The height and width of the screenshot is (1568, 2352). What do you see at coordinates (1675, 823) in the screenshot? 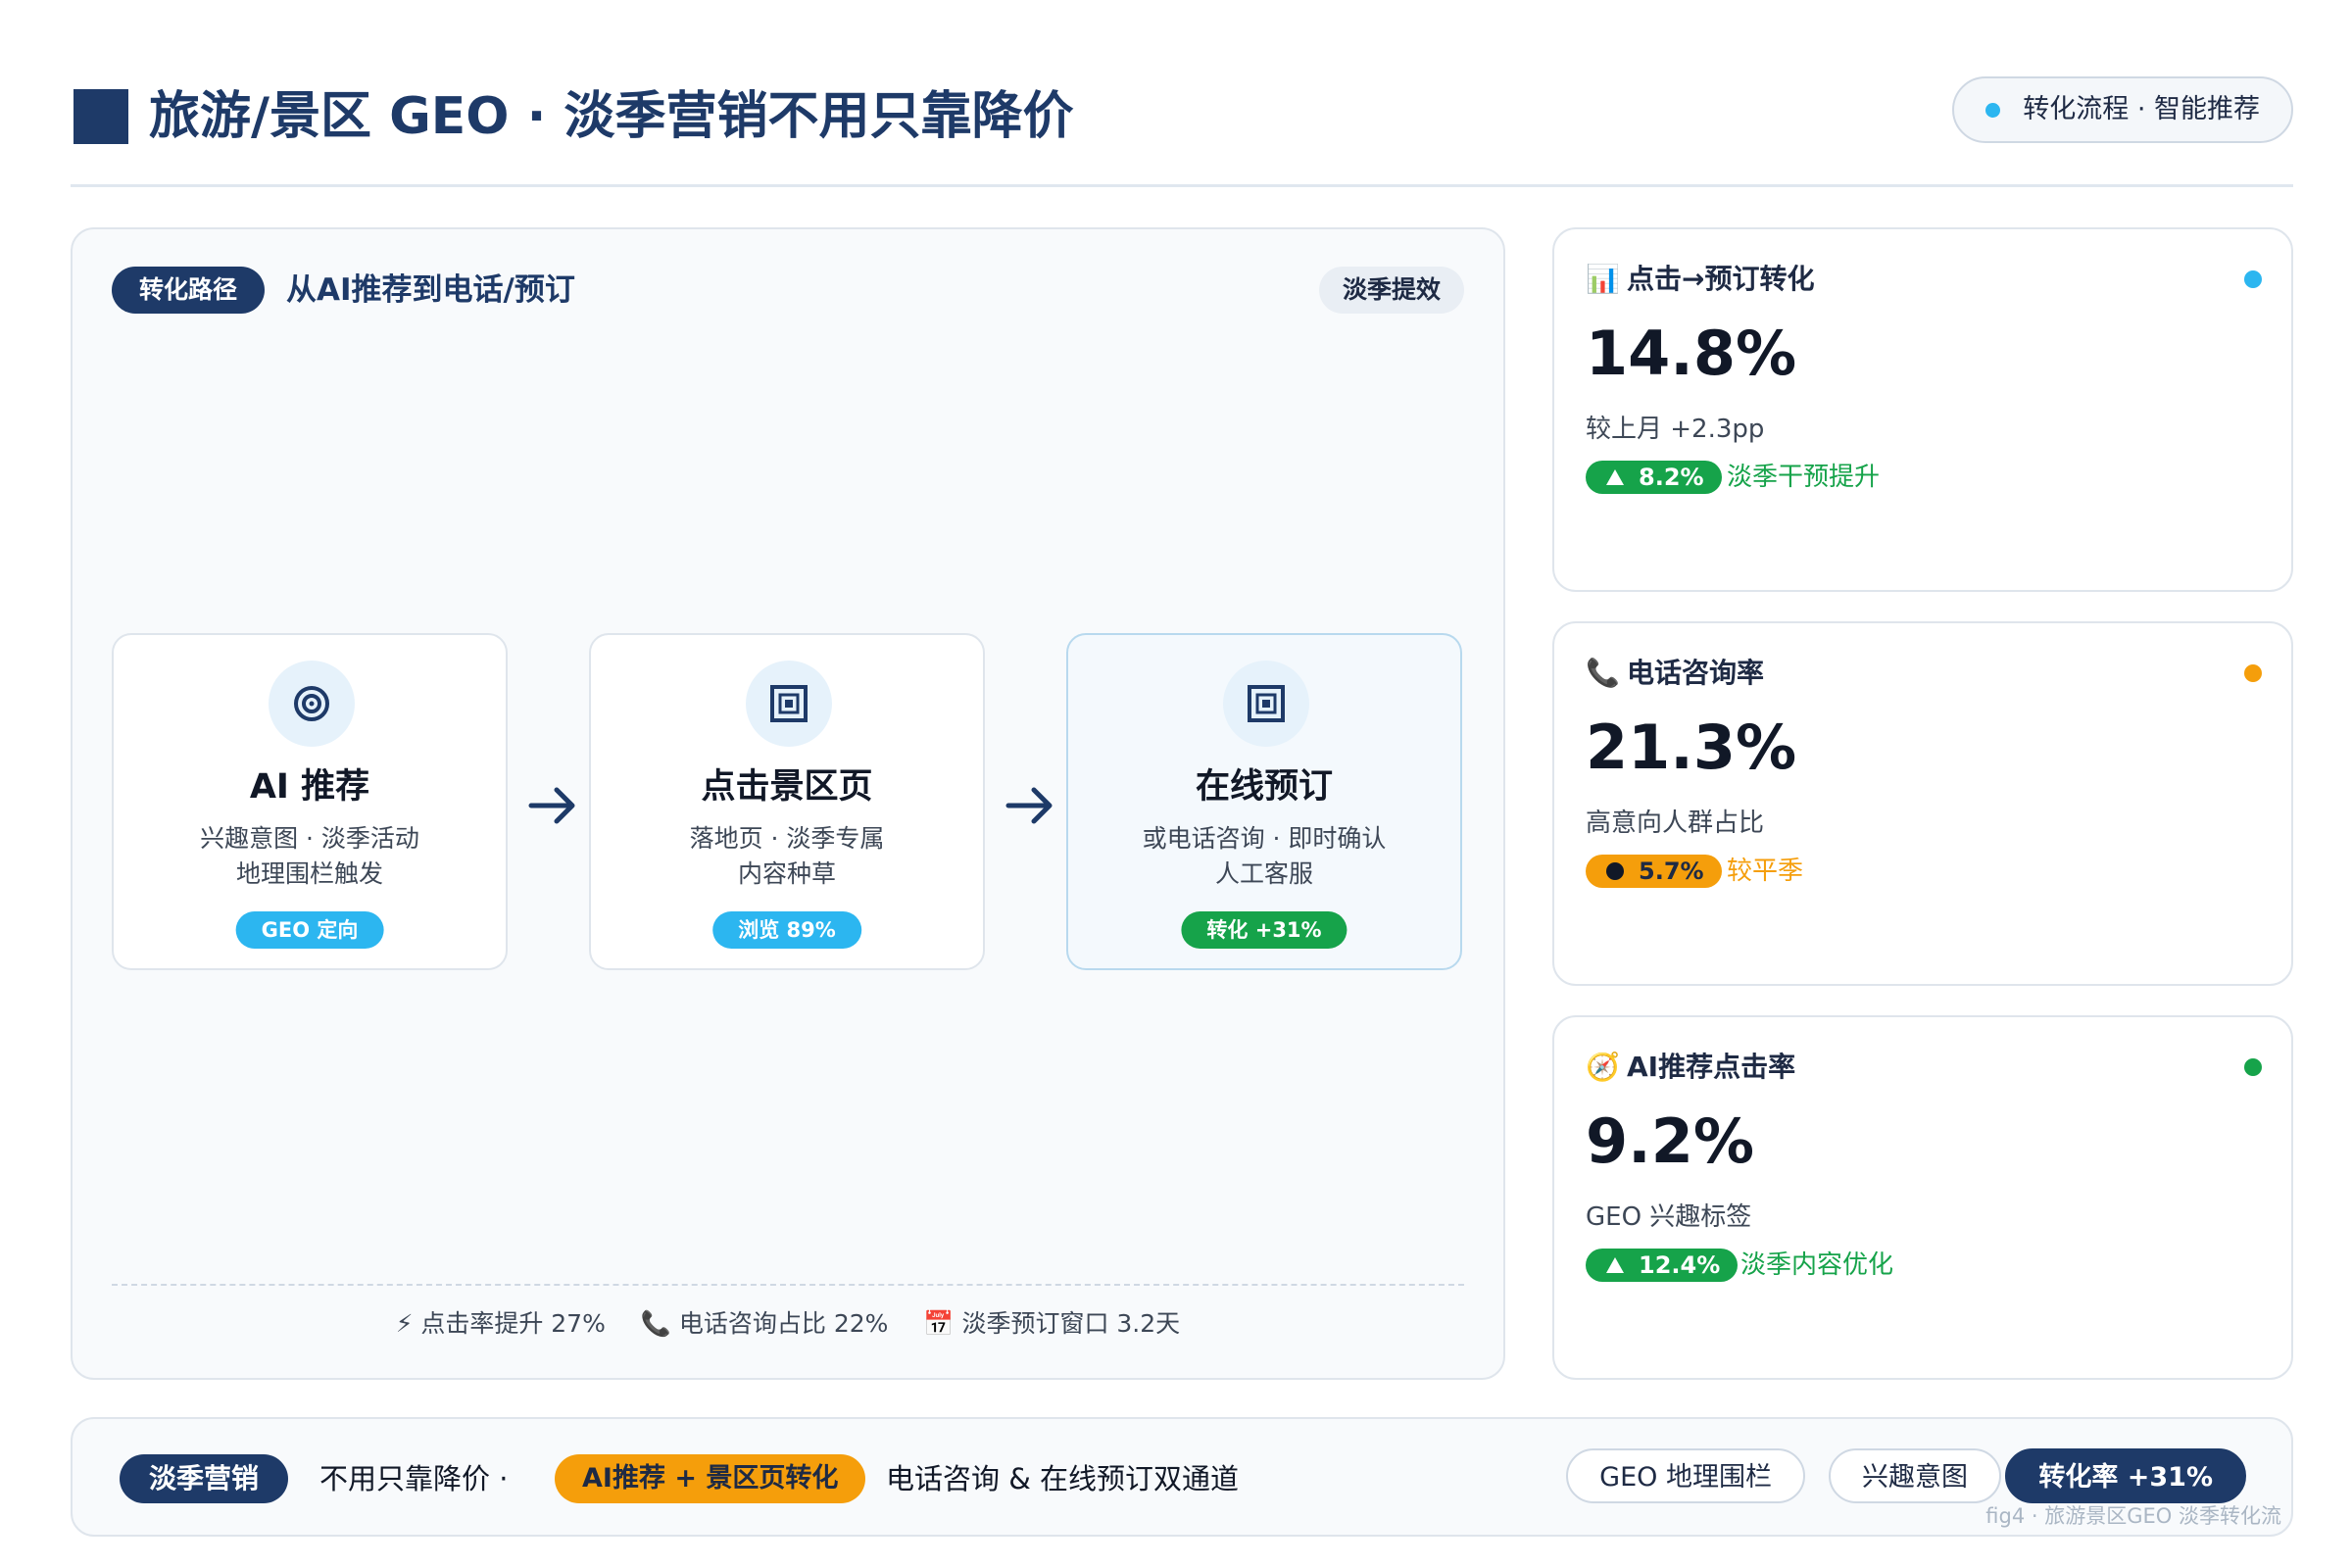
I see `kpi-subtext: 高意向人群占比` at bounding box center [1675, 823].